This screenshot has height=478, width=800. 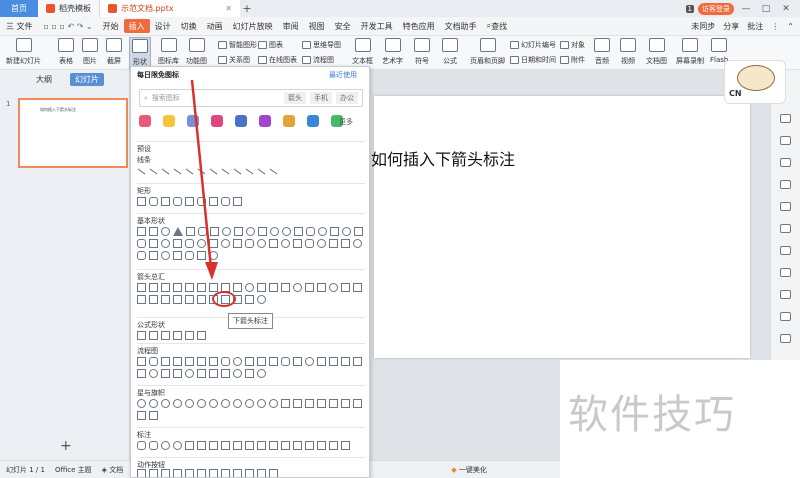 What do you see at coordinates (443, 158) in the screenshot?
I see `slide-title: 如何插入下箭头标注` at bounding box center [443, 158].